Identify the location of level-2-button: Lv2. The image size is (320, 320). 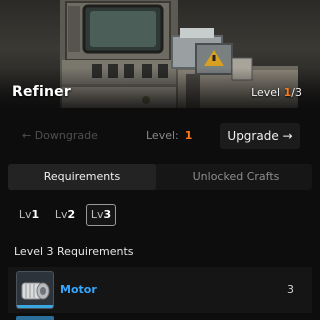
(65, 215).